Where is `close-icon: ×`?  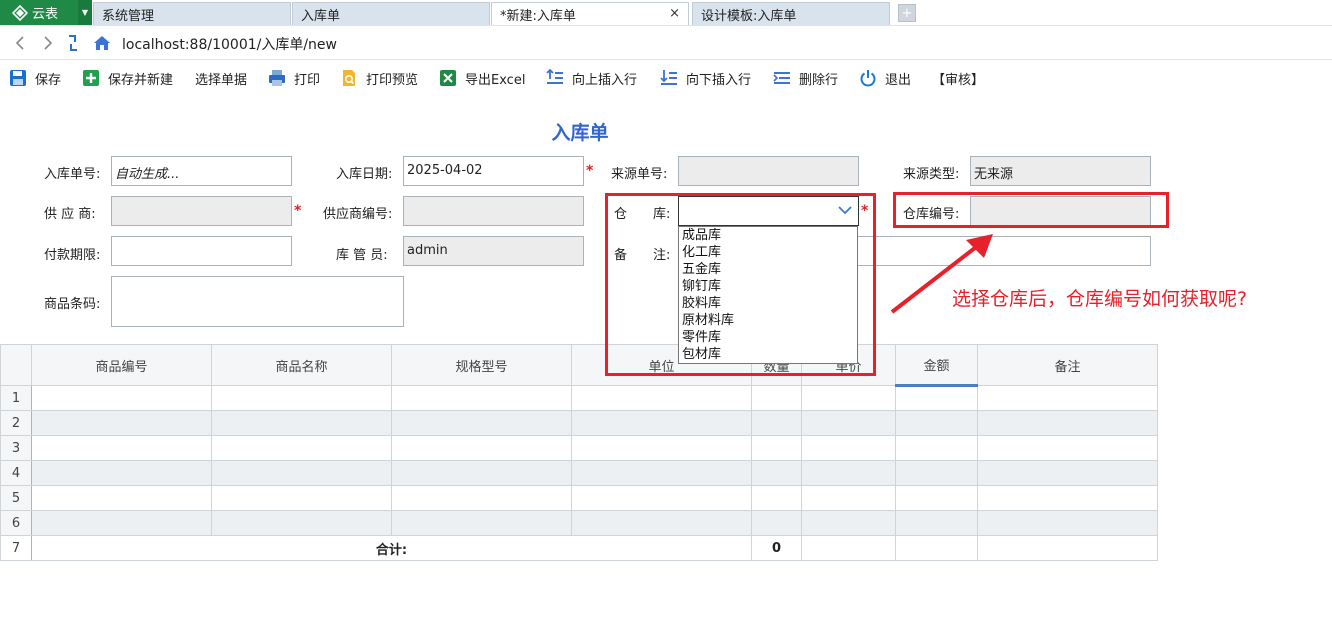
close-icon: × is located at coordinates (674, 13).